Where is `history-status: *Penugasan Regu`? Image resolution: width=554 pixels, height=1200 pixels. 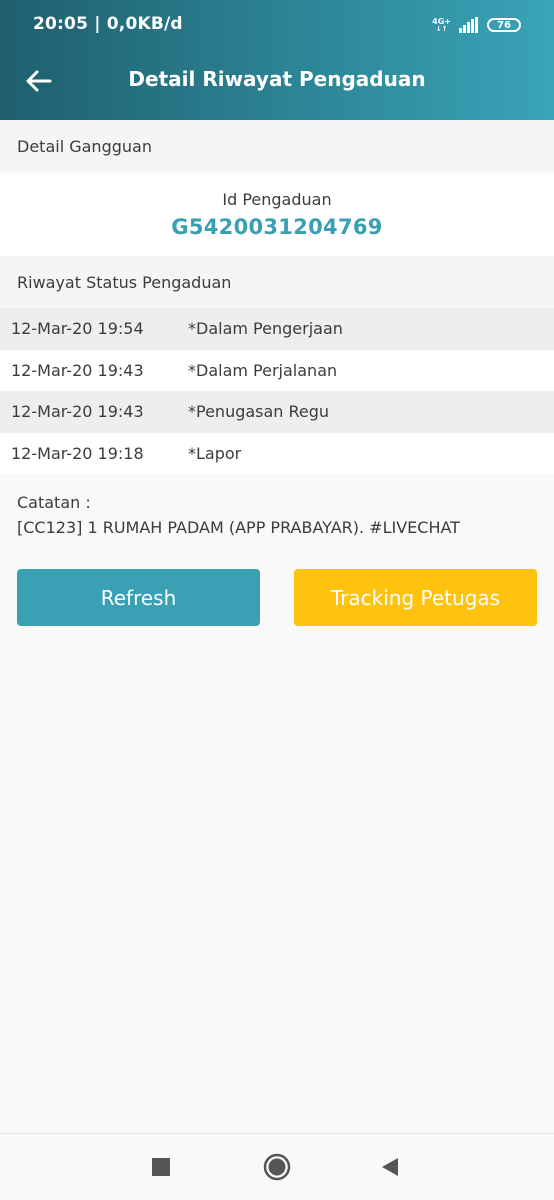 history-status: *Penugasan Regu is located at coordinates (259, 412).